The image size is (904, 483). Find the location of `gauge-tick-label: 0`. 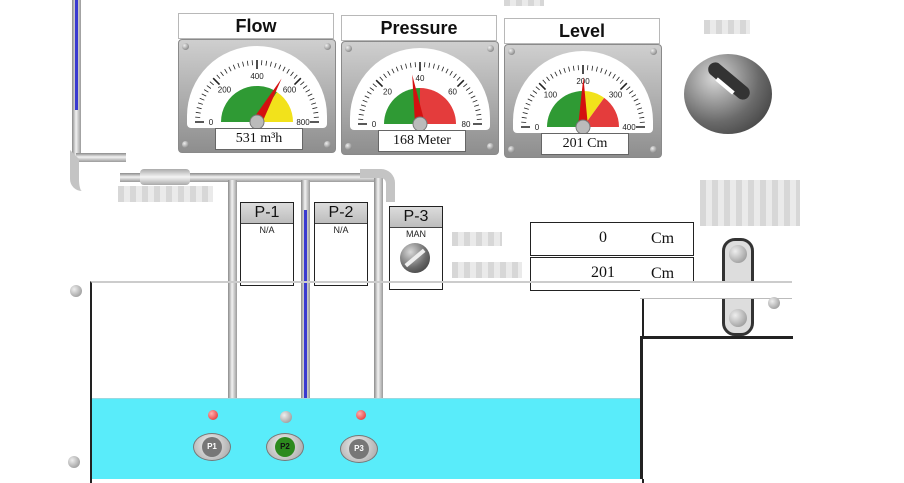

gauge-tick-label: 0 is located at coordinates (374, 124).